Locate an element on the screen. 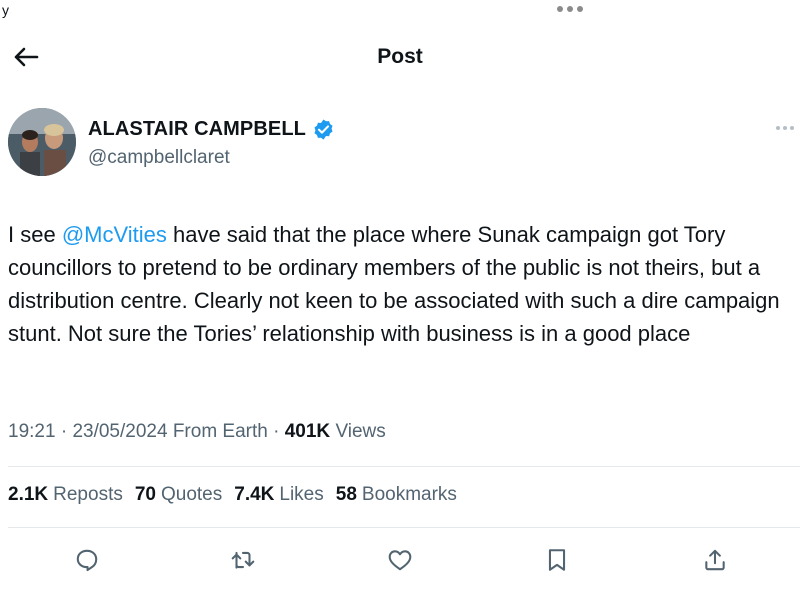  avatar is located at coordinates (42, 142).